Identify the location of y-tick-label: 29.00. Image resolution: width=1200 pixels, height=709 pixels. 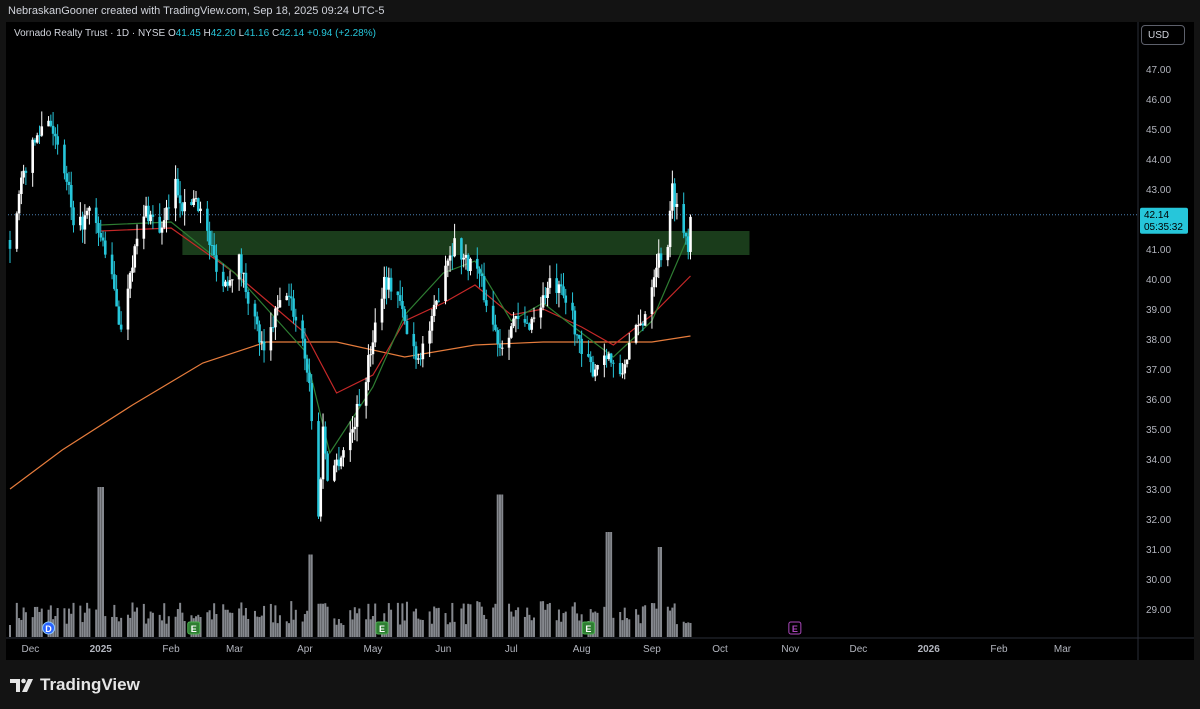
(1158, 610).